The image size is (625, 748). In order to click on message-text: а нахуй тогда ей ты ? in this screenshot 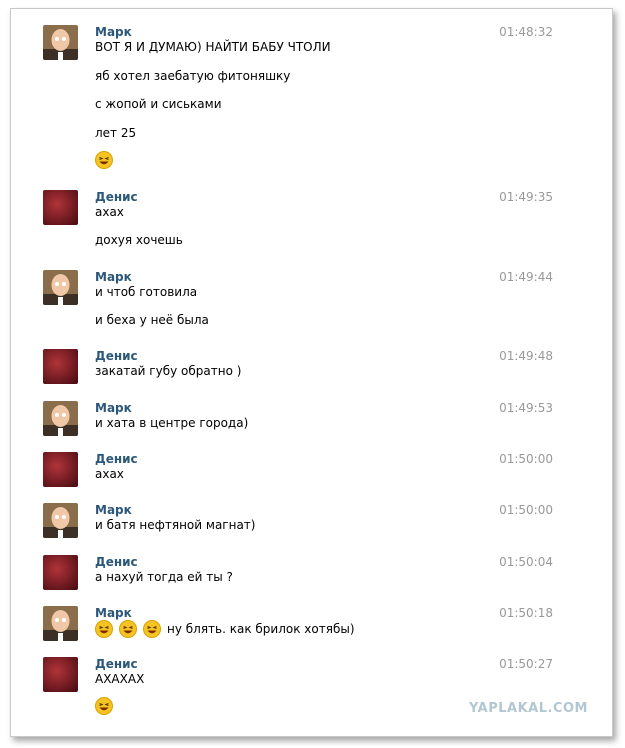, I will do `click(164, 577)`.